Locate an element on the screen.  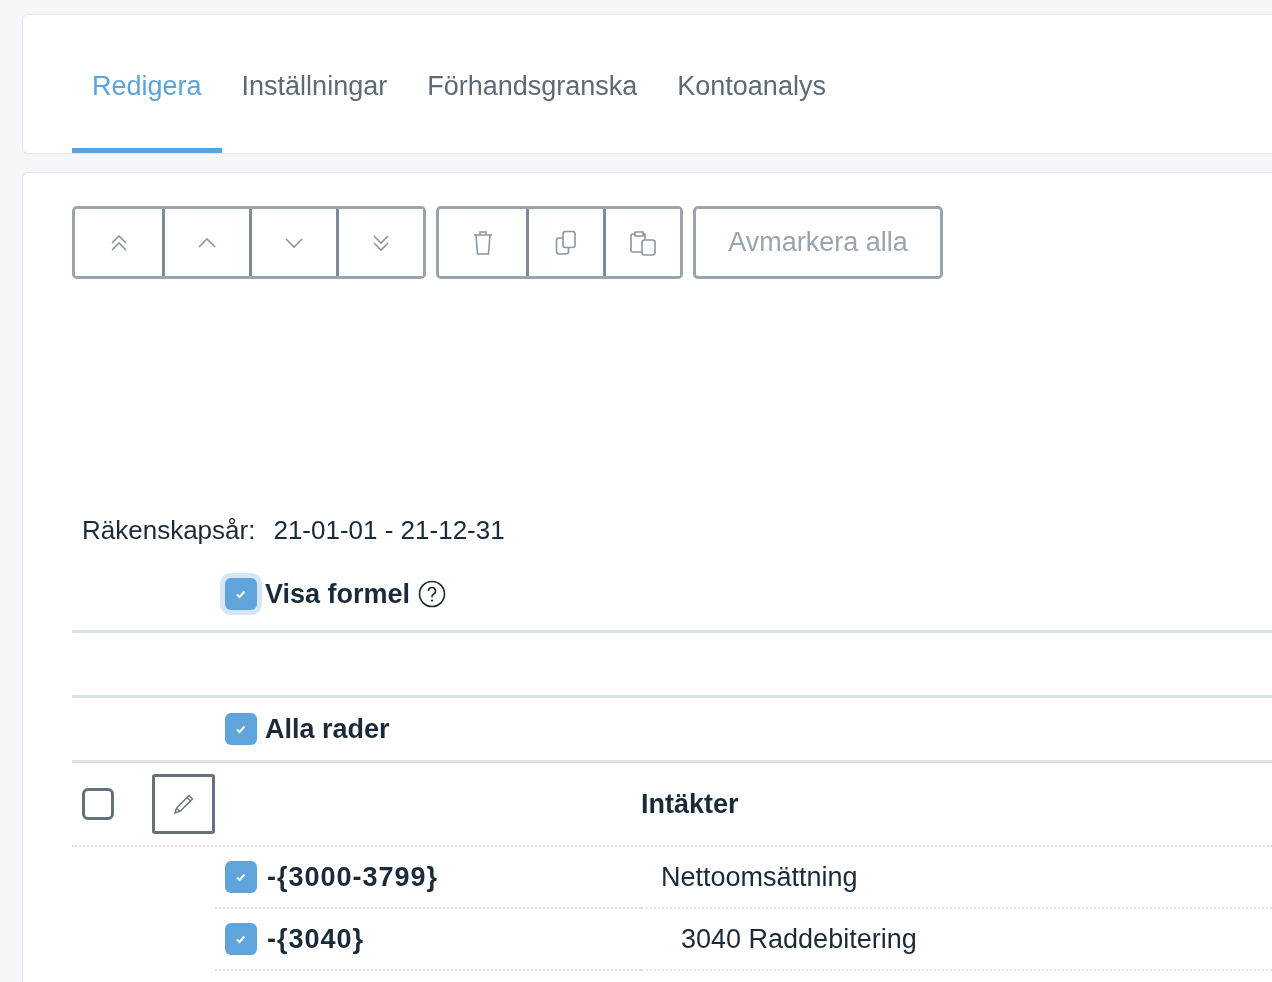
chevron-down-icon is located at coordinates (294, 242).